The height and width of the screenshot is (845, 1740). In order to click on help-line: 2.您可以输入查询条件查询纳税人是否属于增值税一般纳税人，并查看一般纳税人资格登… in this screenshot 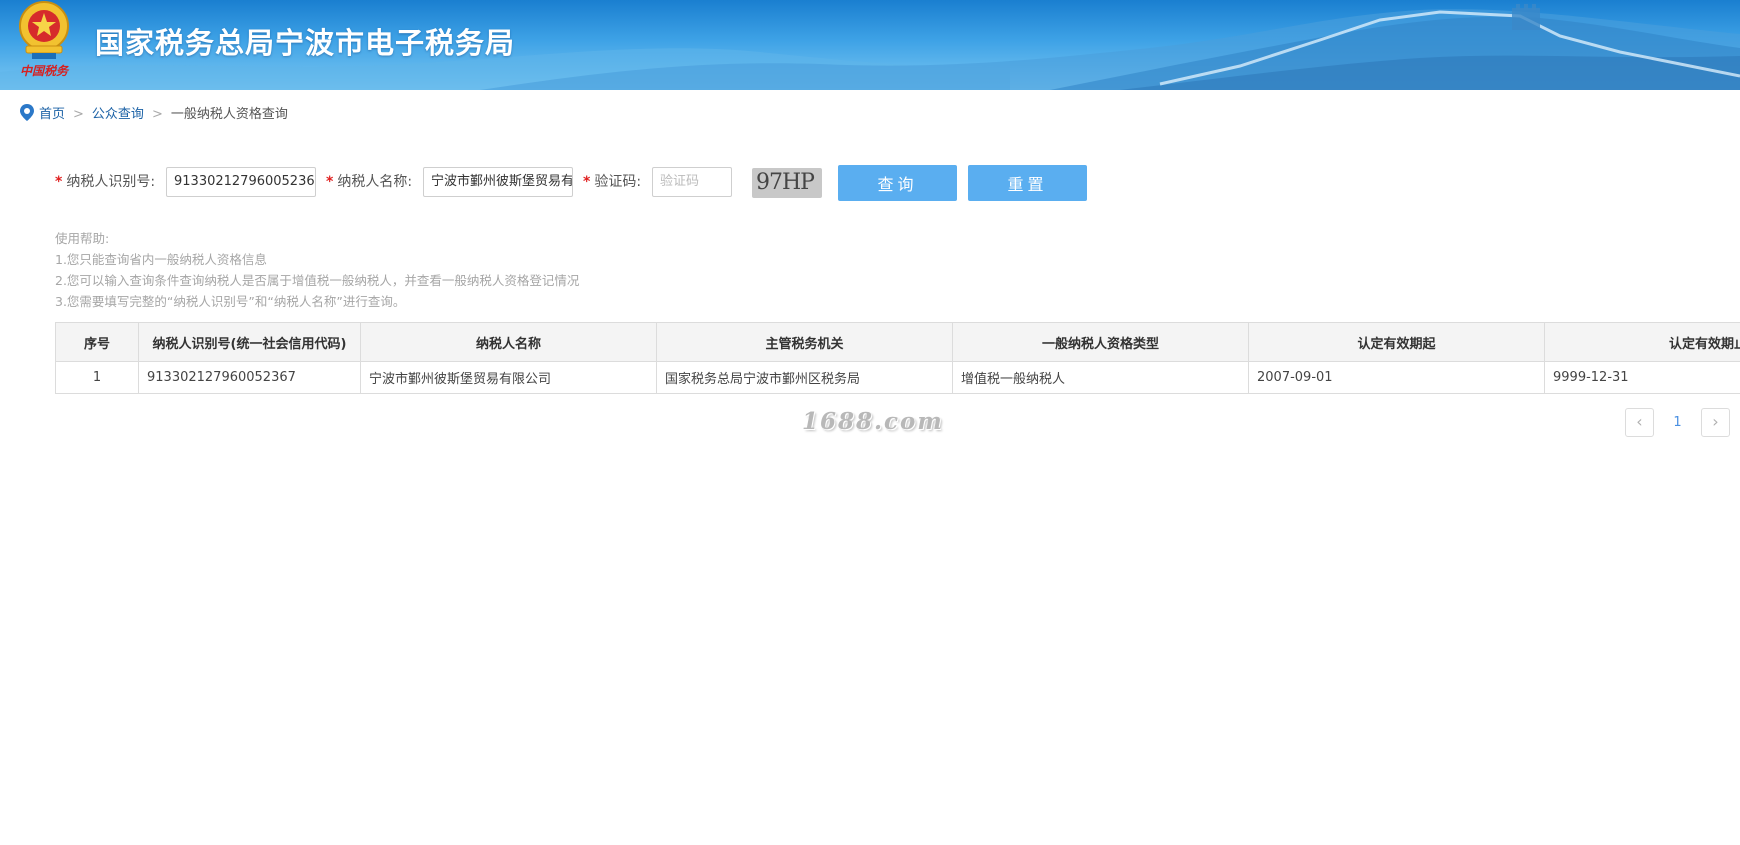, I will do `click(317, 280)`.